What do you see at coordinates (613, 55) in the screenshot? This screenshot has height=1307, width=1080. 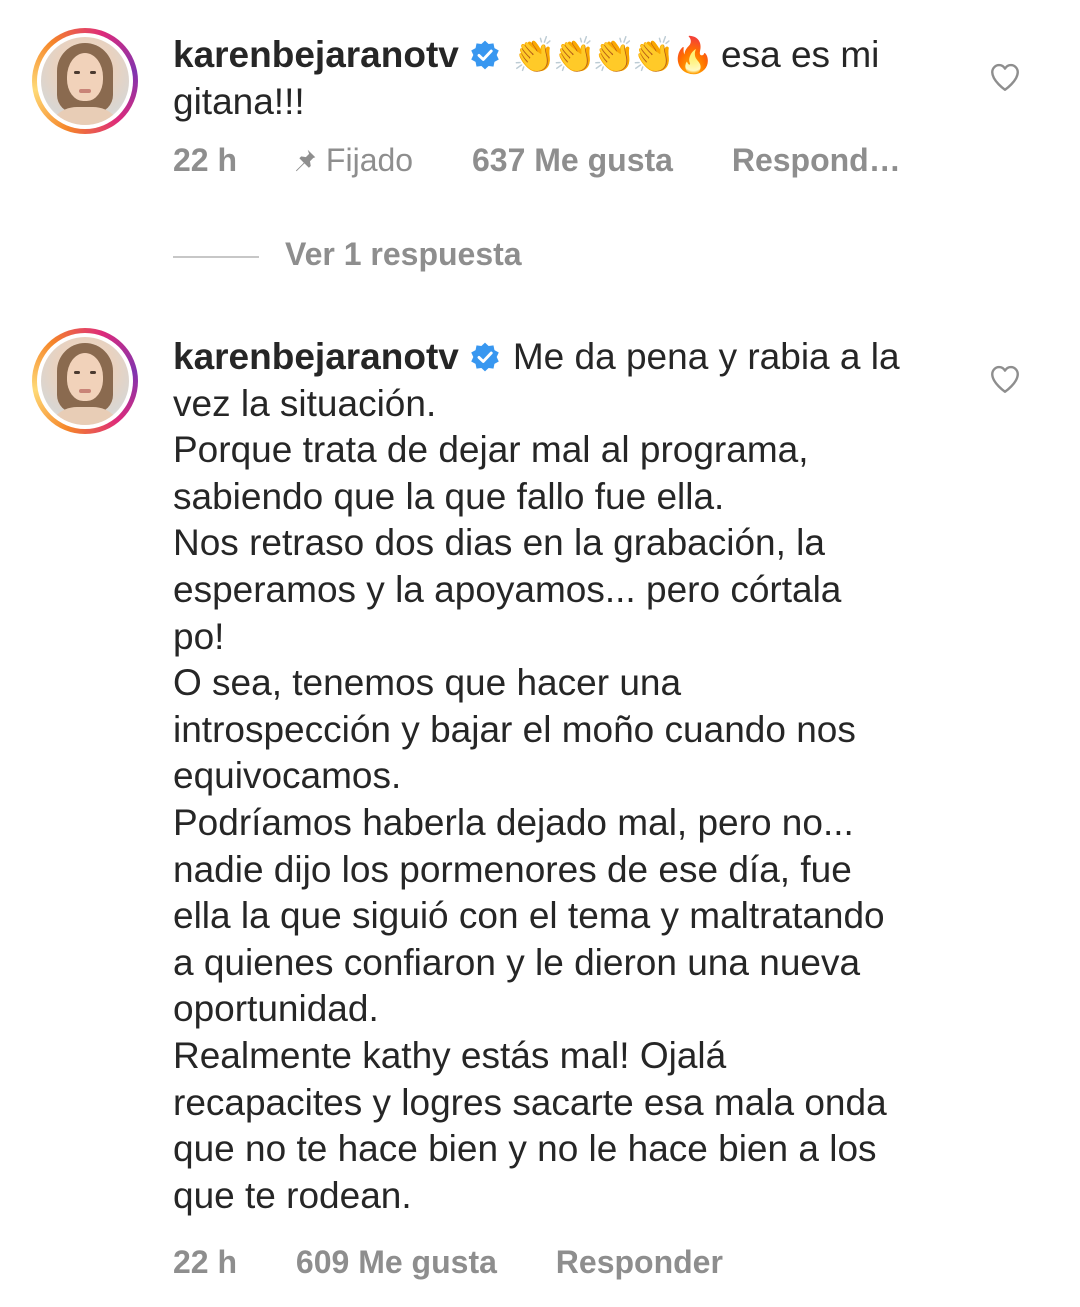 I see `emoji-group: 👏👏👏👏🔥` at bounding box center [613, 55].